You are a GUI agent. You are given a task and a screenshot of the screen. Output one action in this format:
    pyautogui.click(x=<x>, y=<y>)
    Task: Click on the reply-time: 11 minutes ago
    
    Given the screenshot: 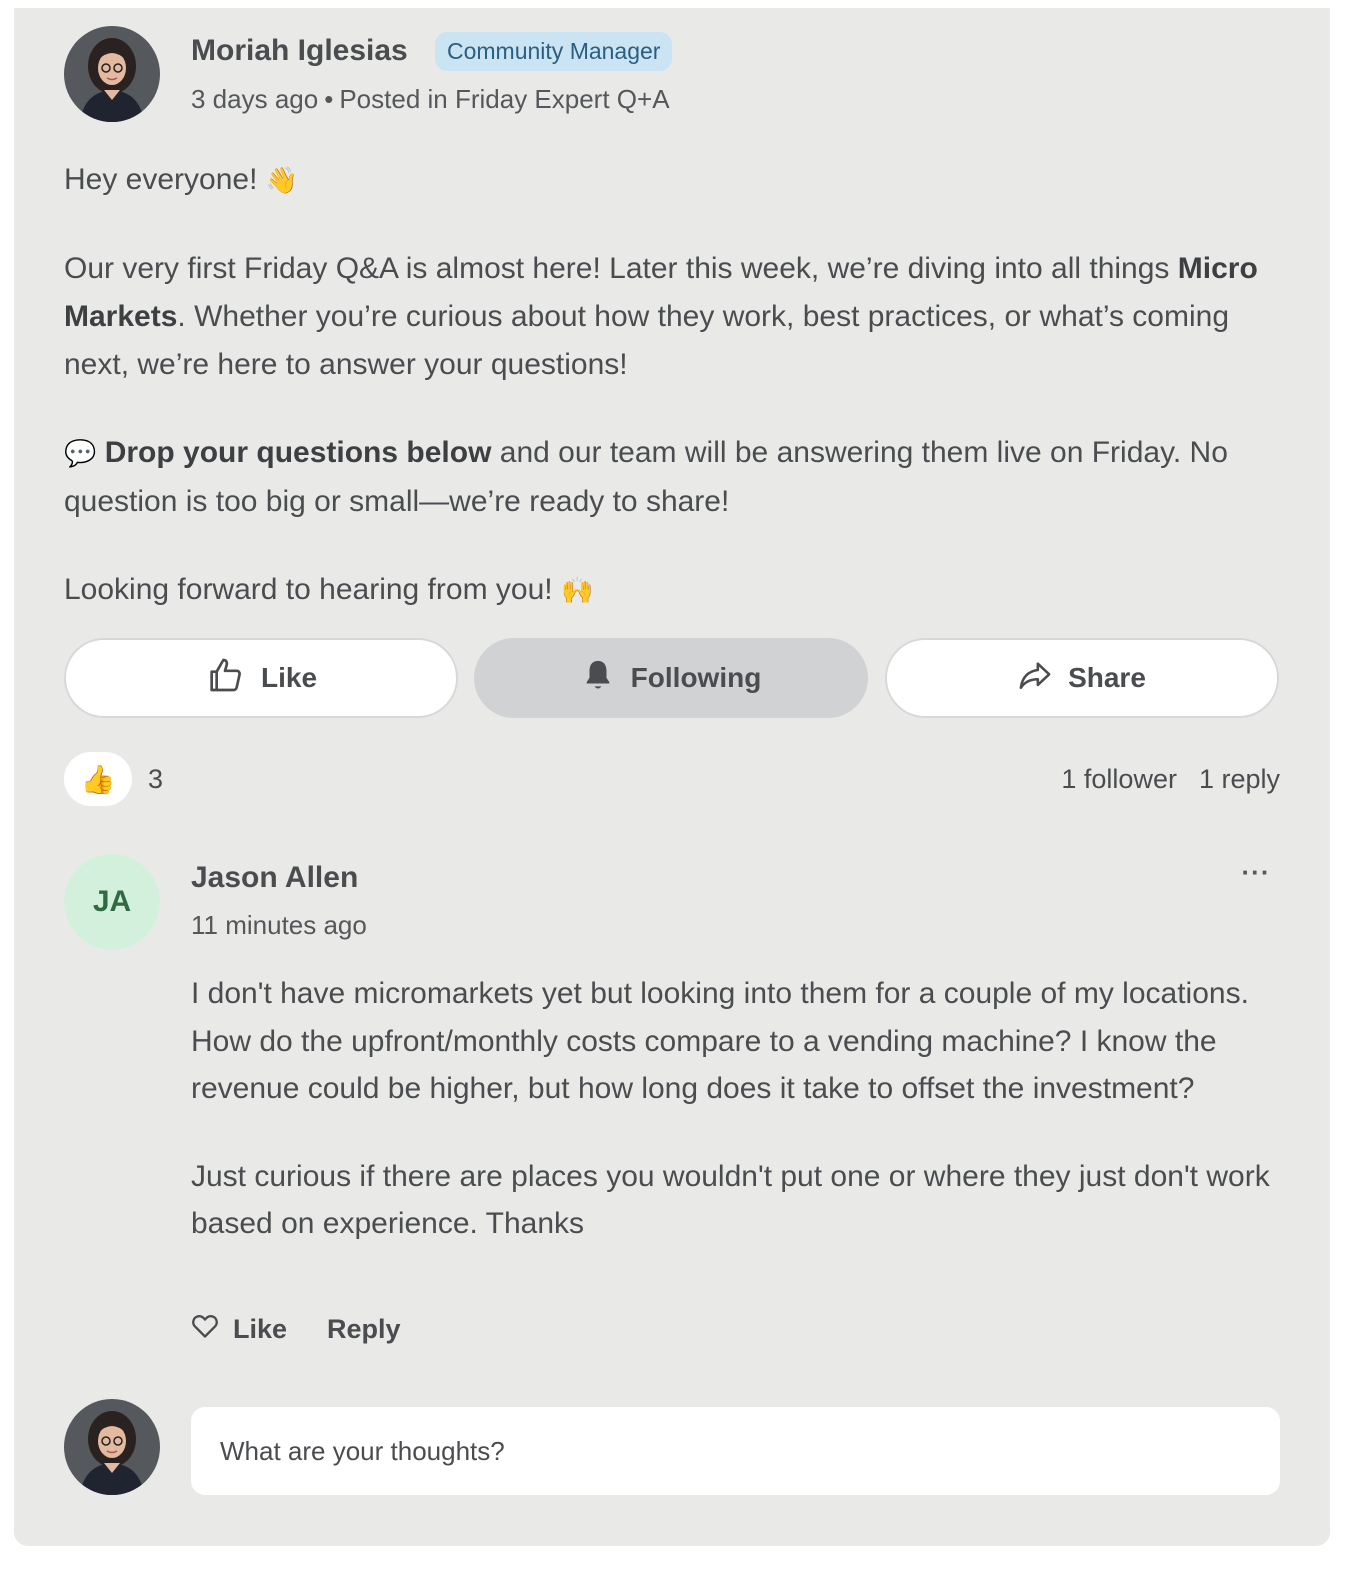 What is the action you would take?
    pyautogui.click(x=279, y=925)
    